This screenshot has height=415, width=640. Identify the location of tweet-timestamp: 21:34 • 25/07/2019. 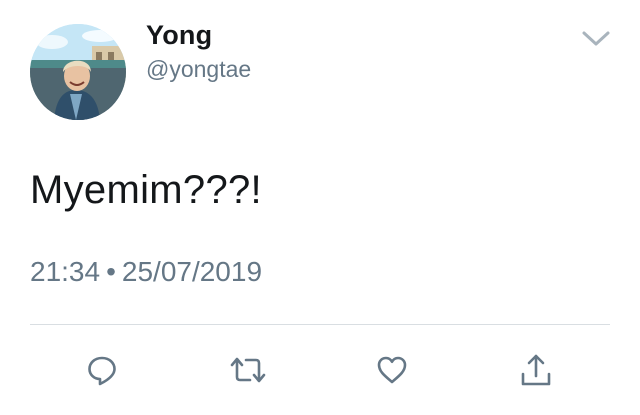
(146, 272).